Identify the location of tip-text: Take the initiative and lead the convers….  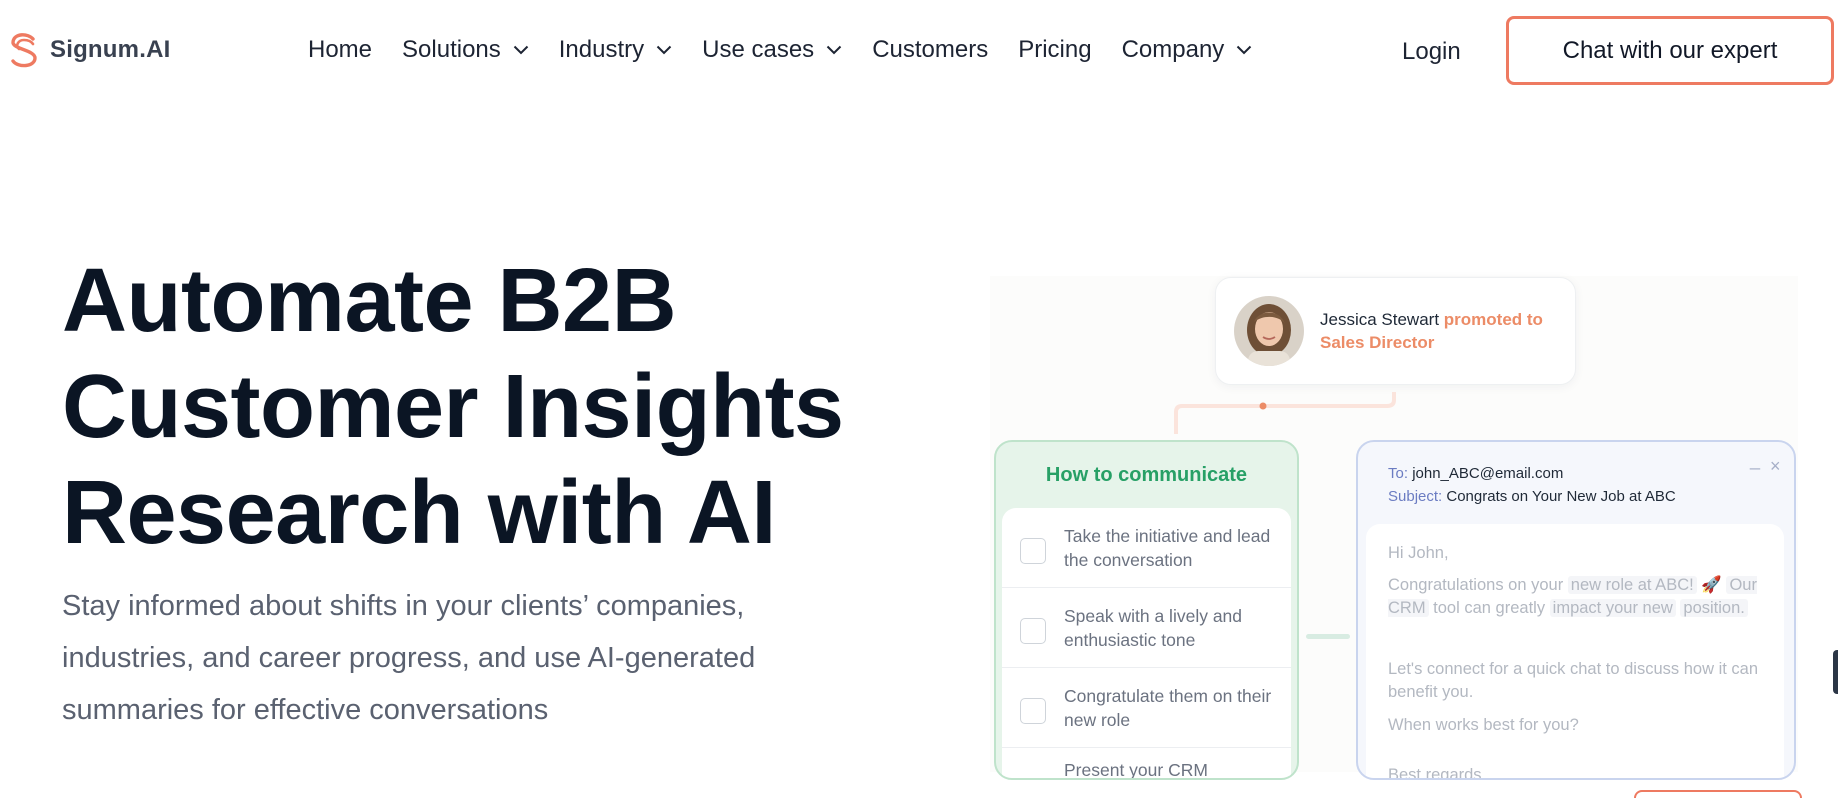
(1167, 548).